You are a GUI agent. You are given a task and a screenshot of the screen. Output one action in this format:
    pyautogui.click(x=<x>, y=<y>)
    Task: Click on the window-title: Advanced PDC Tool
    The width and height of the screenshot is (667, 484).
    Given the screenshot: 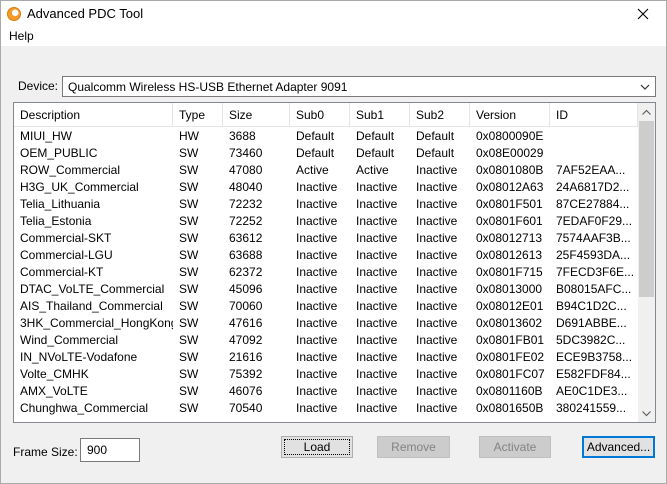 What is the action you would take?
    pyautogui.click(x=85, y=13)
    